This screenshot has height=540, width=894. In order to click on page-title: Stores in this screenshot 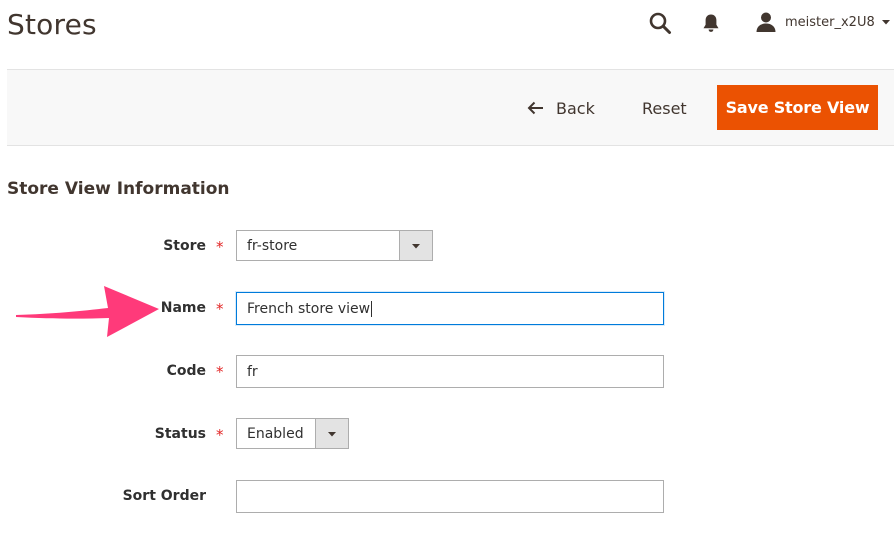, I will do `click(52, 24)`.